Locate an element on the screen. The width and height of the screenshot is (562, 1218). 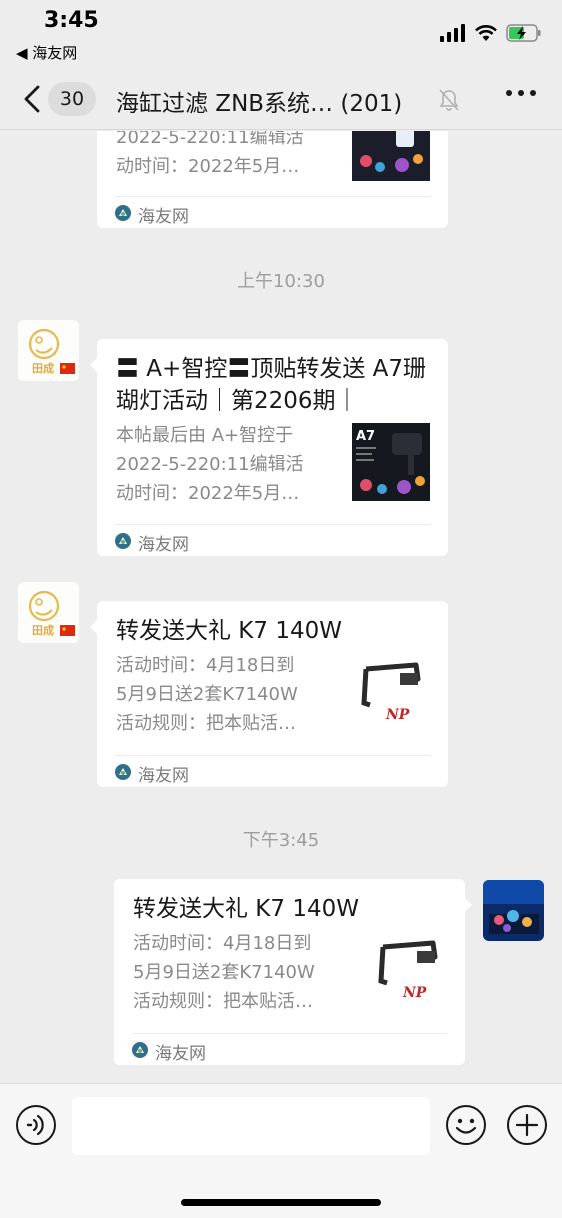
voice-icon is located at coordinates (36, 1125).